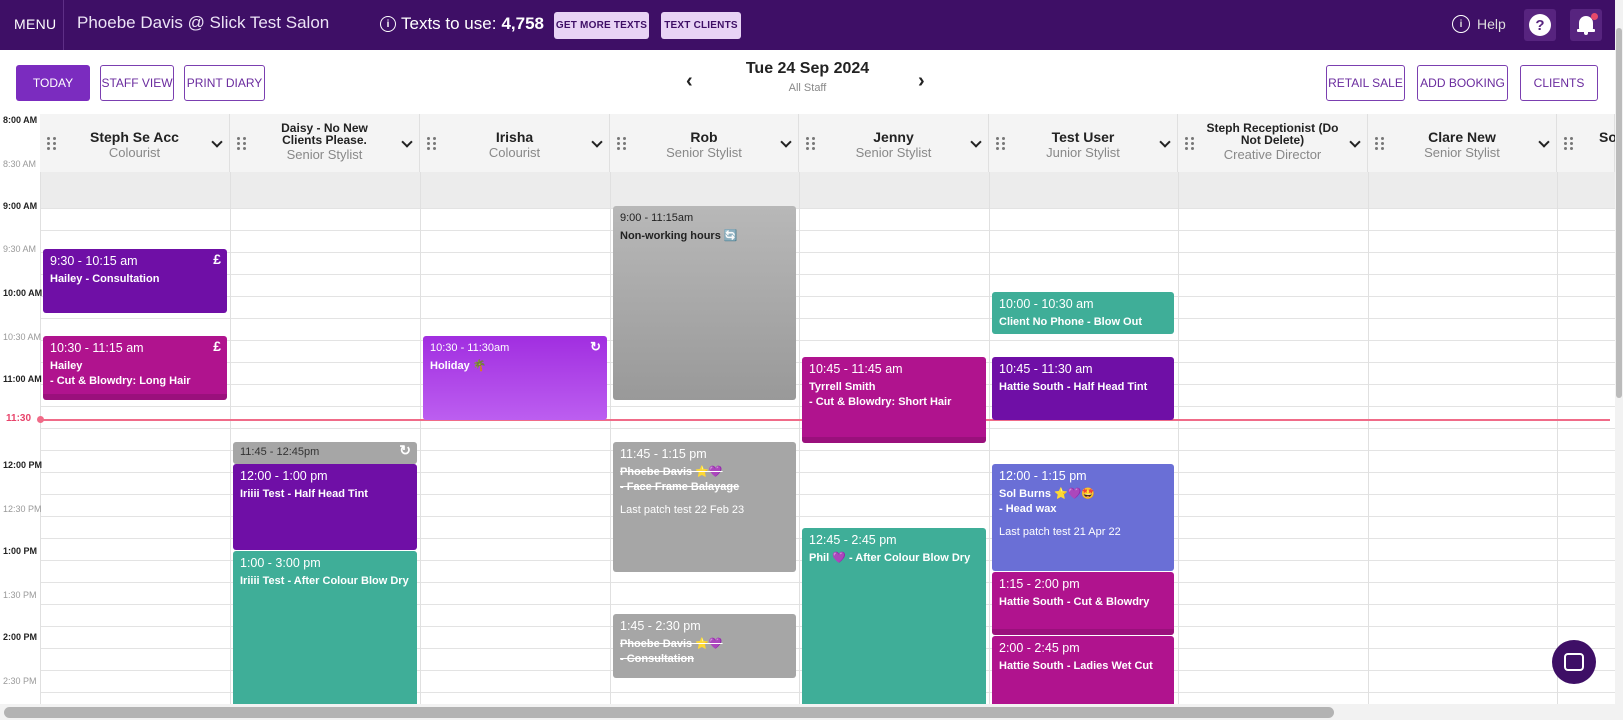  What do you see at coordinates (20, 206) in the screenshot?
I see `time-label: 9:00 AM` at bounding box center [20, 206].